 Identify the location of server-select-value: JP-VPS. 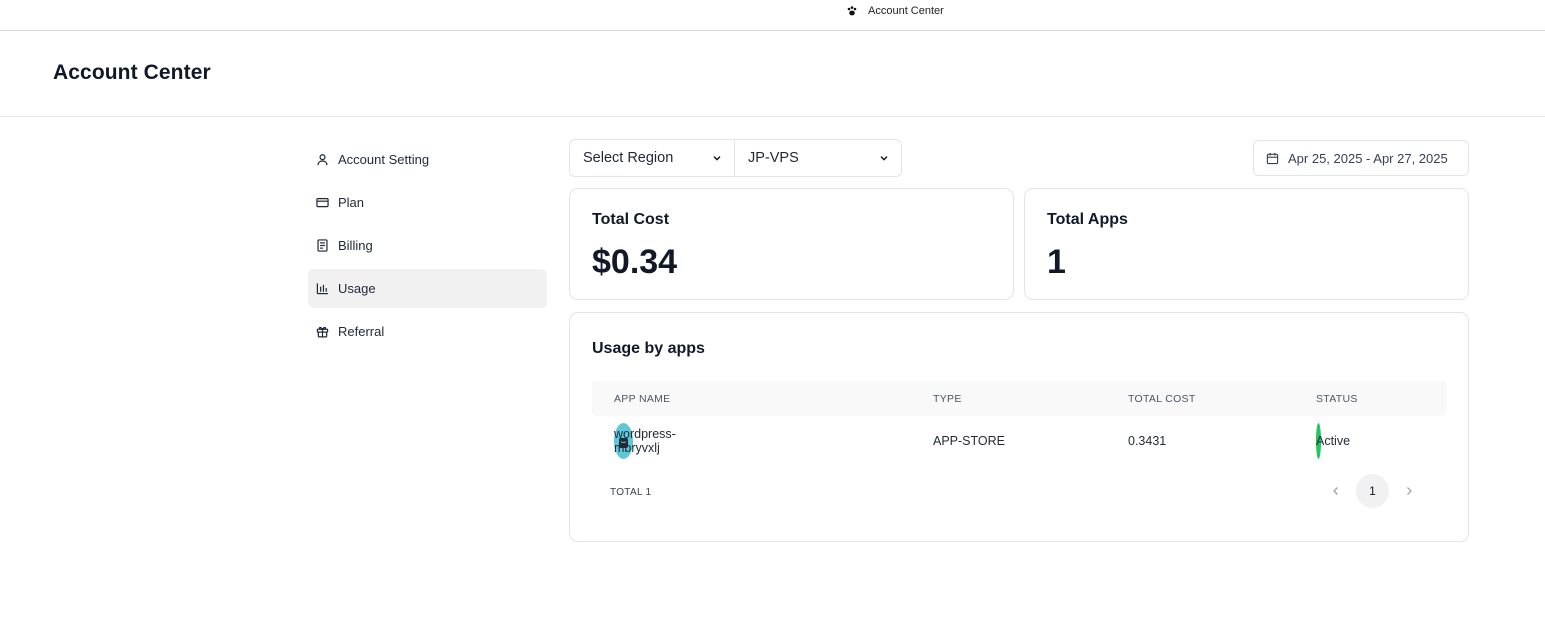
(773, 158).